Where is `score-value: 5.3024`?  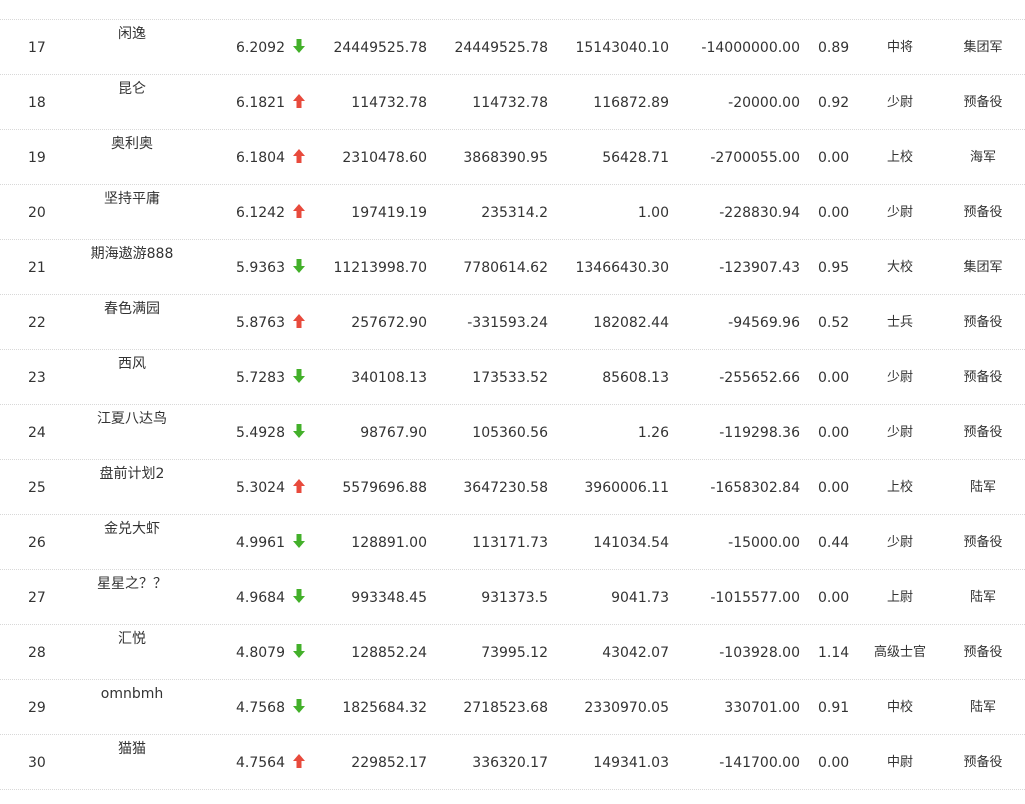 score-value: 5.3024 is located at coordinates (260, 488).